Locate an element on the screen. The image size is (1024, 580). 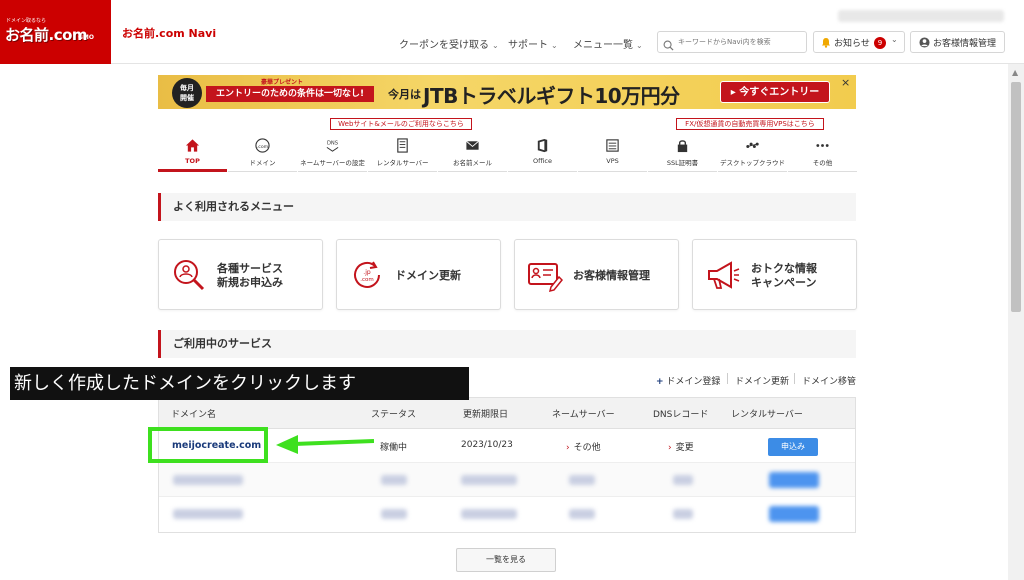
tab-nameserver-label: ネームサーバーの設定 is located at coordinates (332, 163).